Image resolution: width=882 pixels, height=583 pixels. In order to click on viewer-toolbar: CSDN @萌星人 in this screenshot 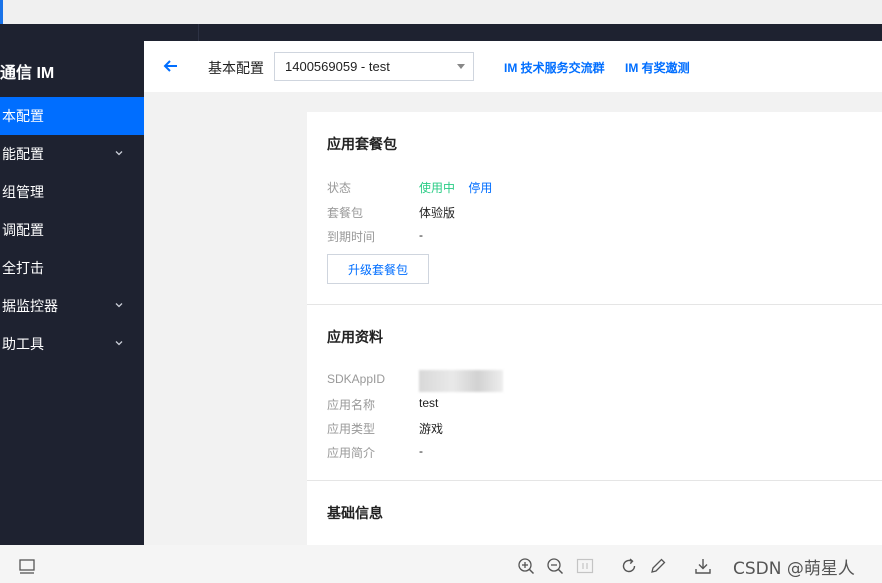, I will do `click(441, 564)`.